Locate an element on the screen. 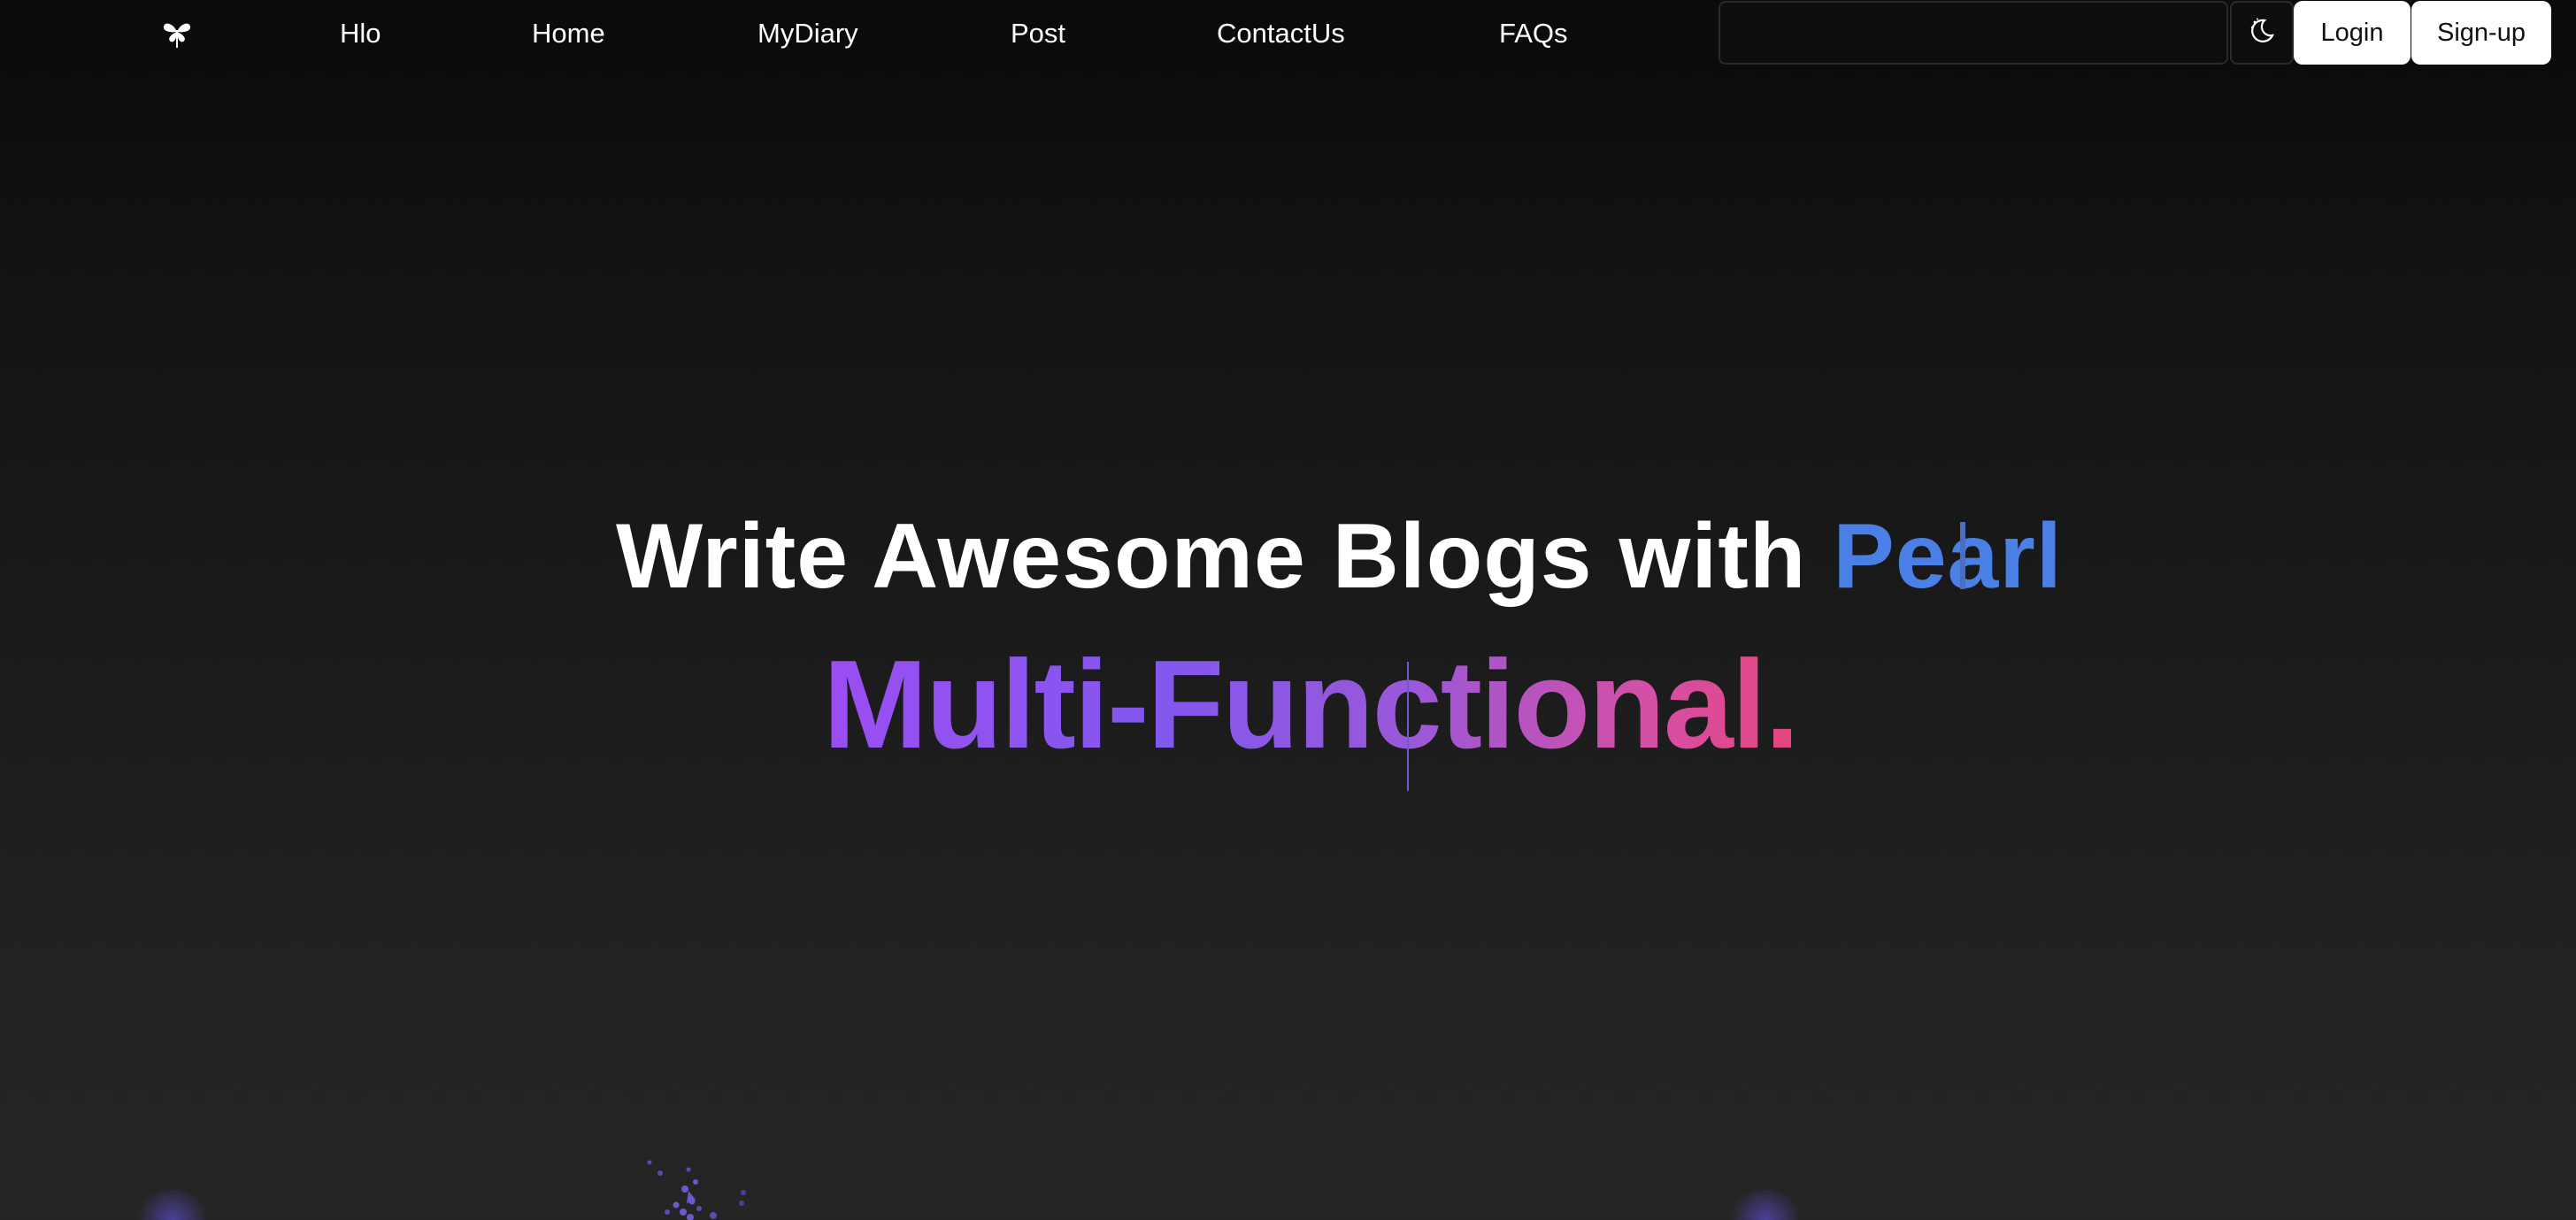 The height and width of the screenshot is (1220, 2576). moon-icon is located at coordinates (2262, 33).